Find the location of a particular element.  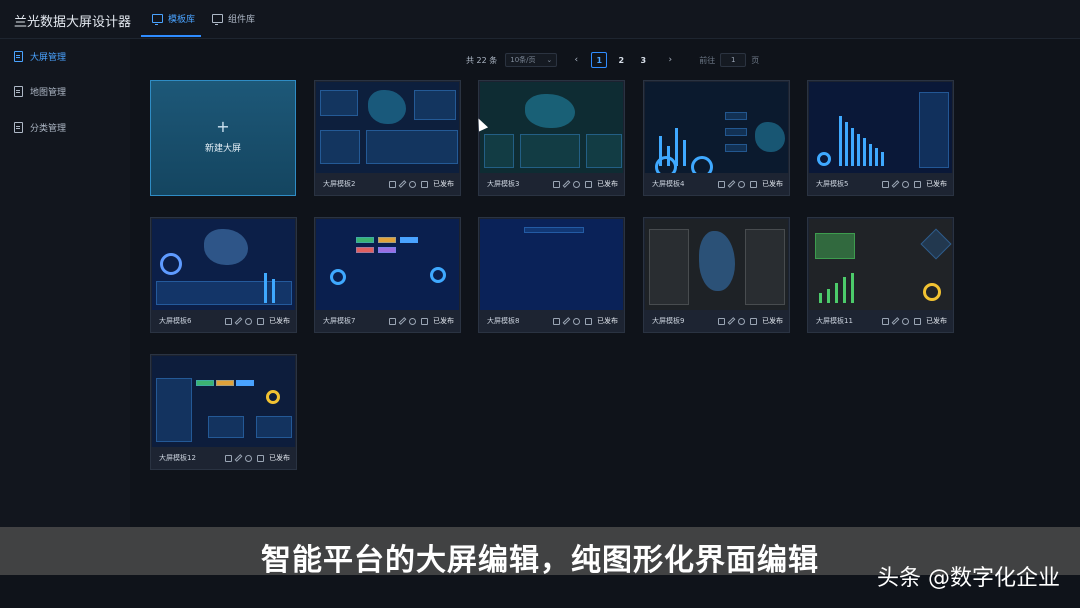

sidebar-item-category-management: 分类管理 is located at coordinates (40, 127).